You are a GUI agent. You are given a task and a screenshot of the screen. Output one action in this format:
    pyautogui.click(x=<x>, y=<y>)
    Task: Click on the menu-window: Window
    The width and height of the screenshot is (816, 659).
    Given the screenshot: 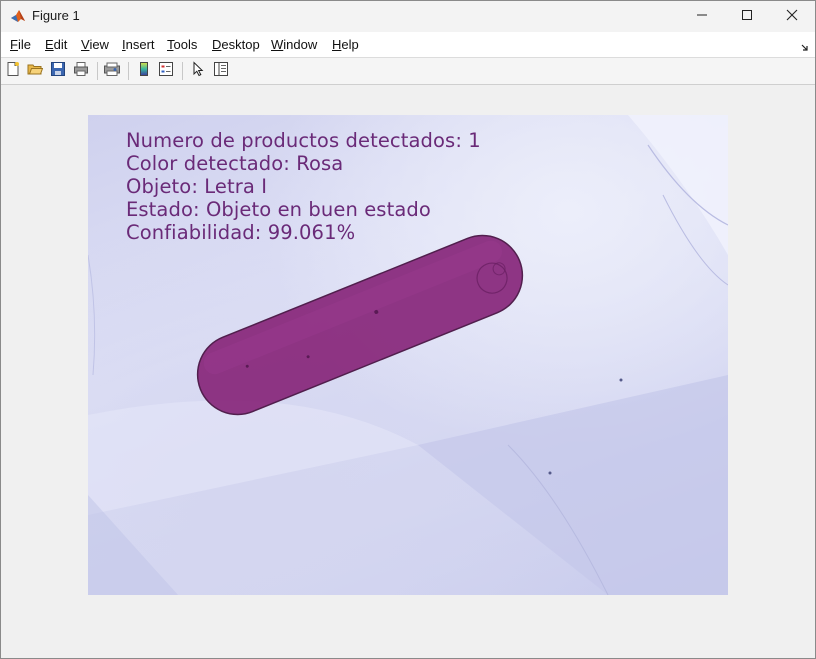 What is the action you would take?
    pyautogui.click(x=294, y=44)
    